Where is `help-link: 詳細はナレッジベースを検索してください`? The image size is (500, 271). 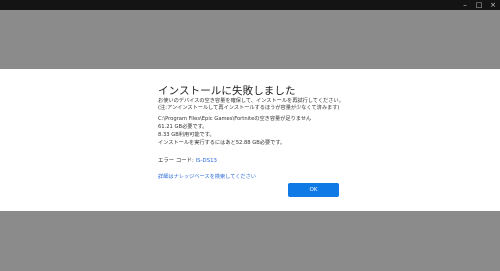
help-link: 詳細はナレッジベースを検索してください is located at coordinates (207, 176).